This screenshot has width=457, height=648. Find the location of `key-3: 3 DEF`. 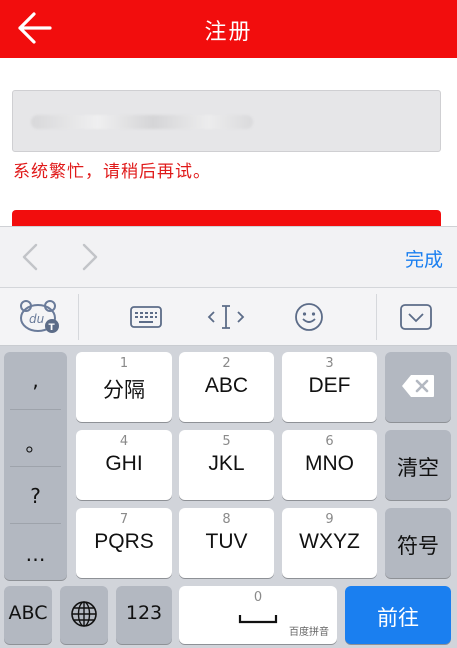

key-3: 3 DEF is located at coordinates (329, 387).